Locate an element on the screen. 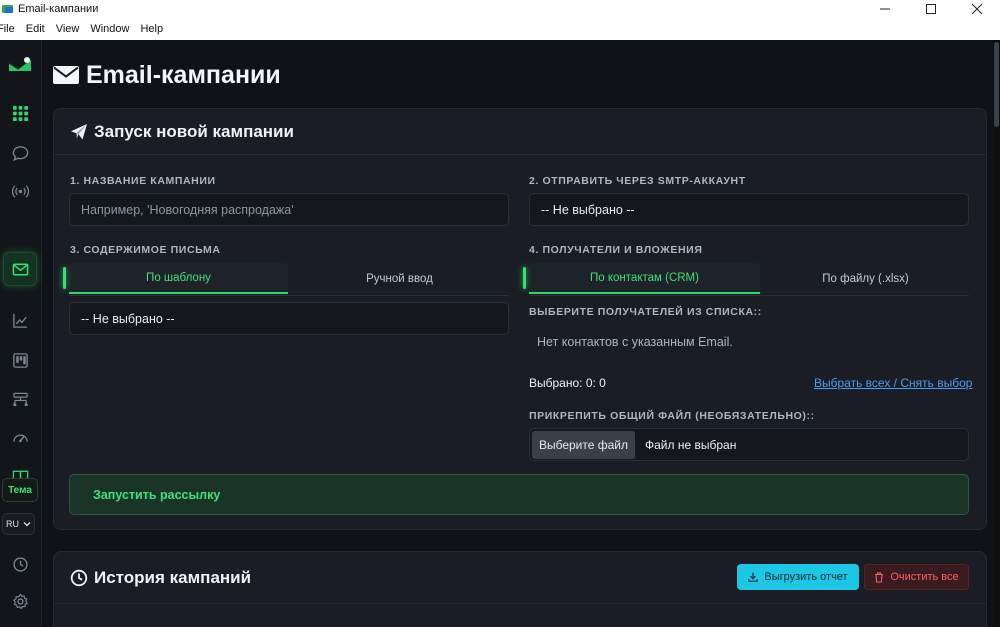 This screenshot has height=627, width=1000. trash-icon is located at coordinates (879, 577).